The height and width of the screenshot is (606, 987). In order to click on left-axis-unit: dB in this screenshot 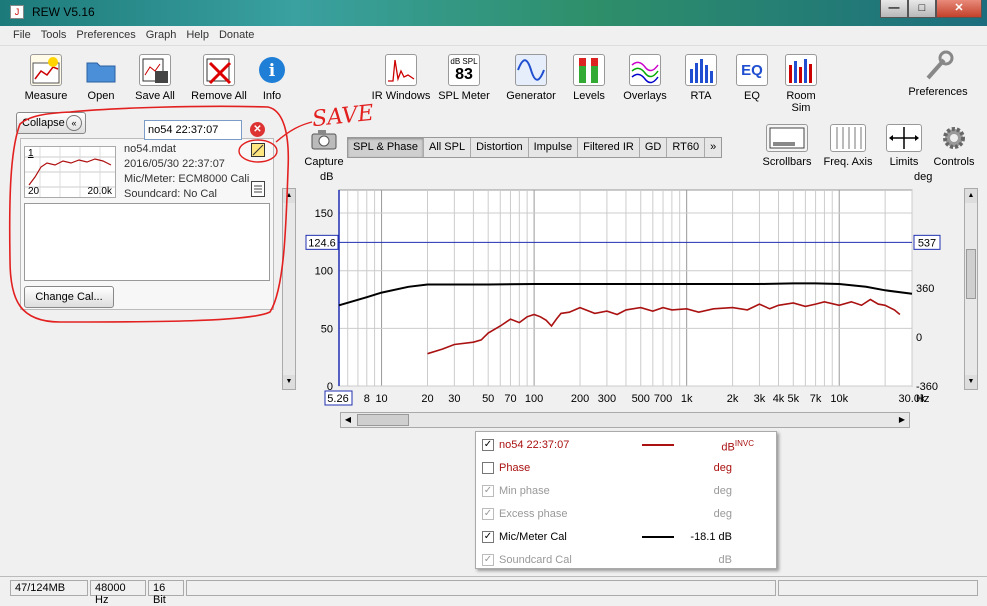, I will do `click(326, 177)`.